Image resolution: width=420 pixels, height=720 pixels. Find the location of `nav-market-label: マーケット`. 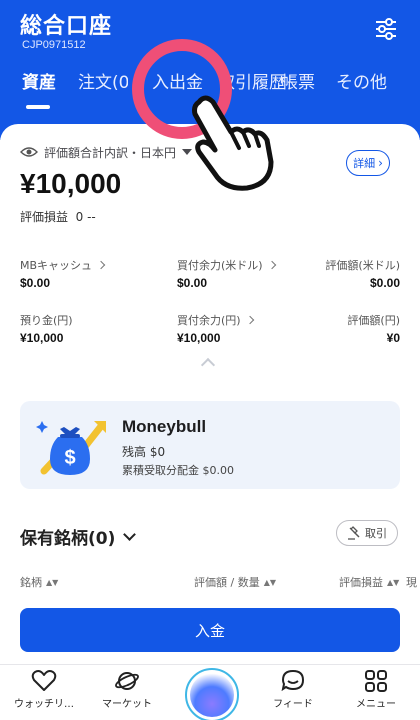

nav-market-label: マーケット is located at coordinates (127, 704).